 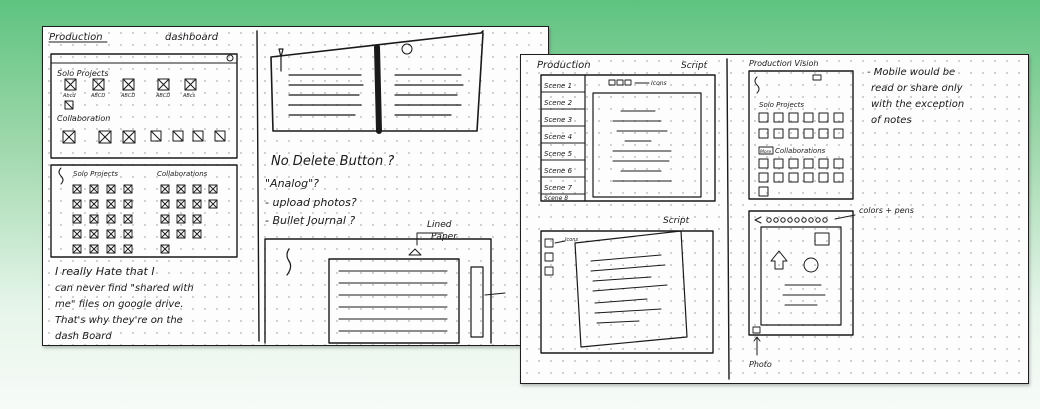 I want to click on dashboard-alt-frame, so click(x=144, y=211).